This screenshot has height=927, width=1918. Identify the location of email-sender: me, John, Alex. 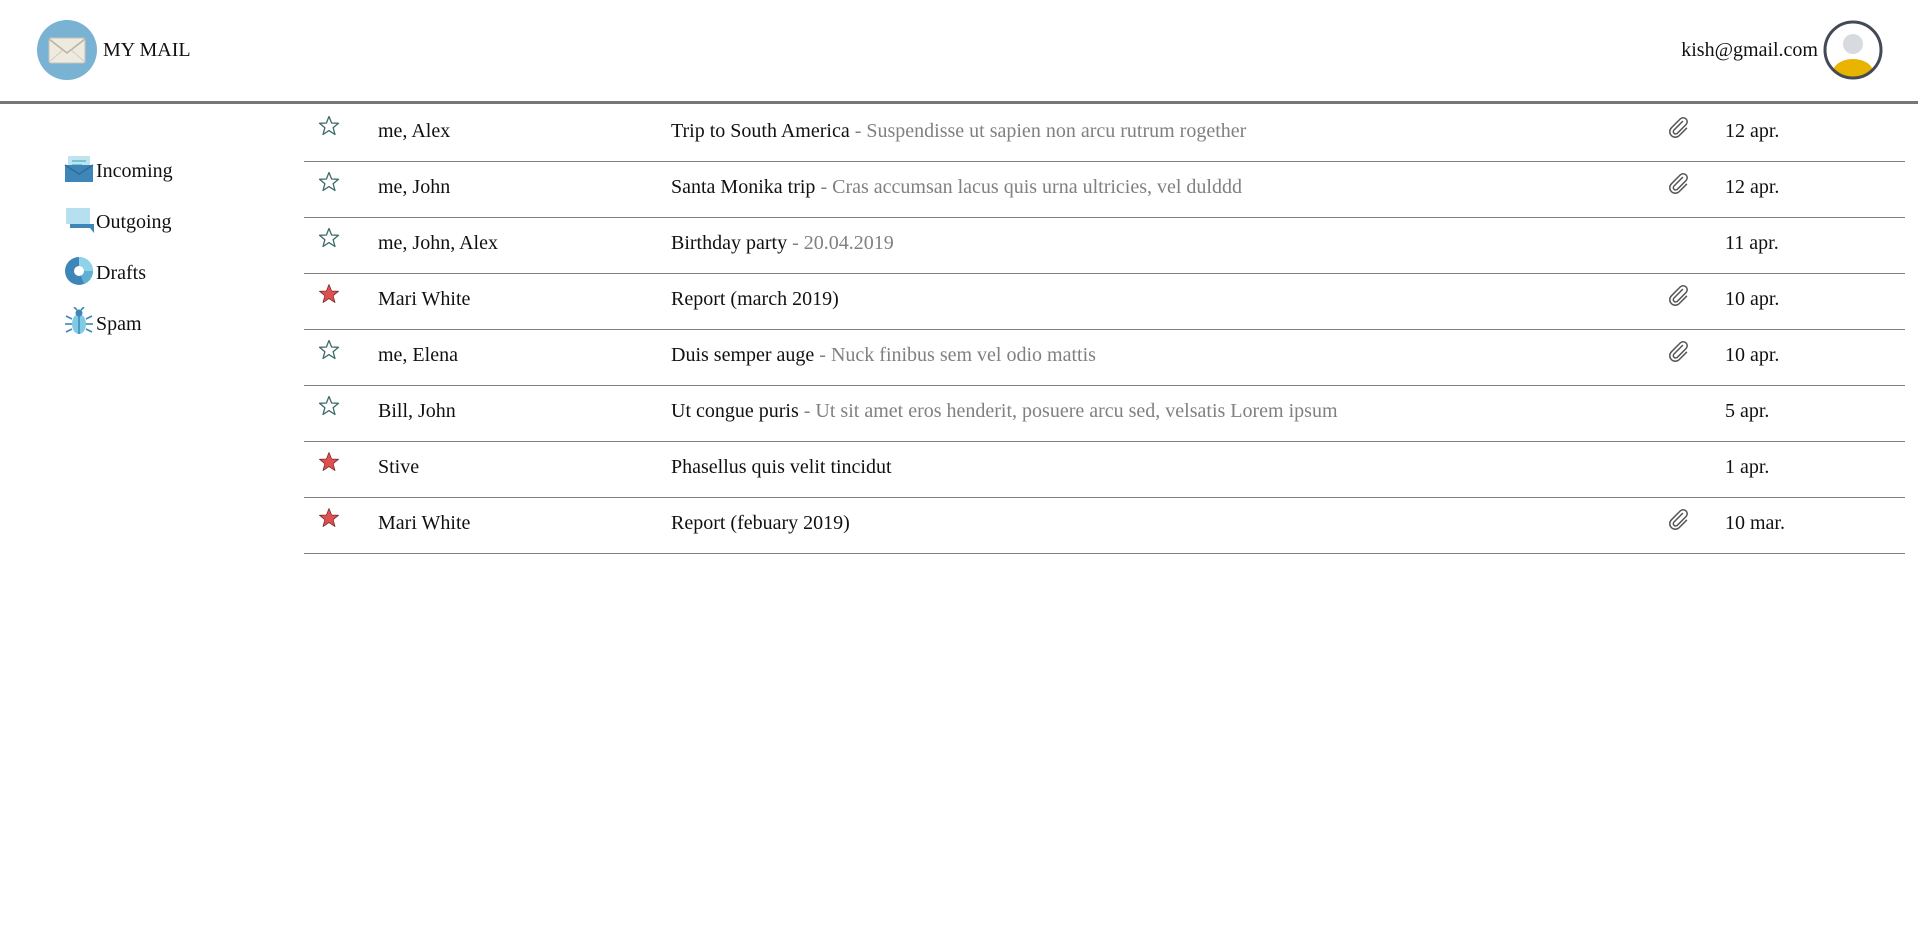
(438, 243).